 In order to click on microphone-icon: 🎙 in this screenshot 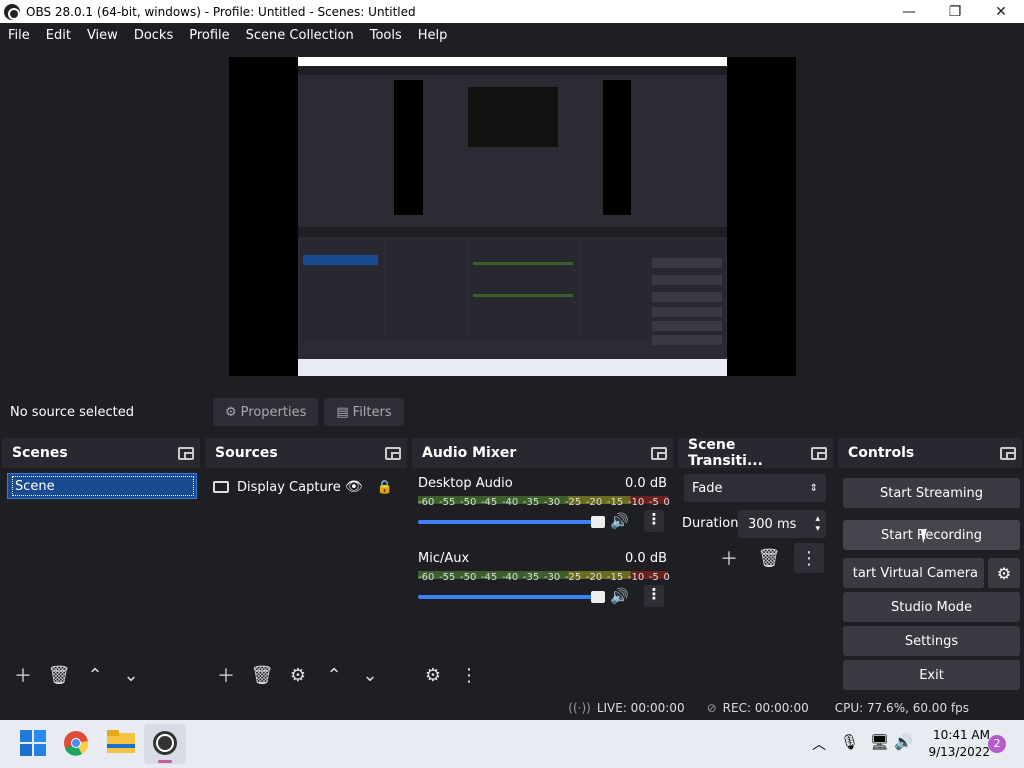, I will do `click(849, 742)`.